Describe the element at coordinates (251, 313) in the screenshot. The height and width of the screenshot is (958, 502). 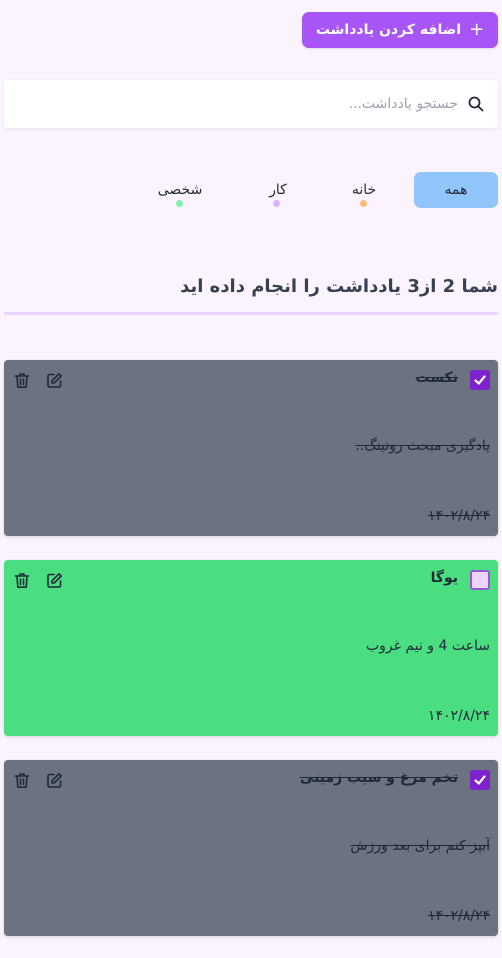
I see `divider` at that location.